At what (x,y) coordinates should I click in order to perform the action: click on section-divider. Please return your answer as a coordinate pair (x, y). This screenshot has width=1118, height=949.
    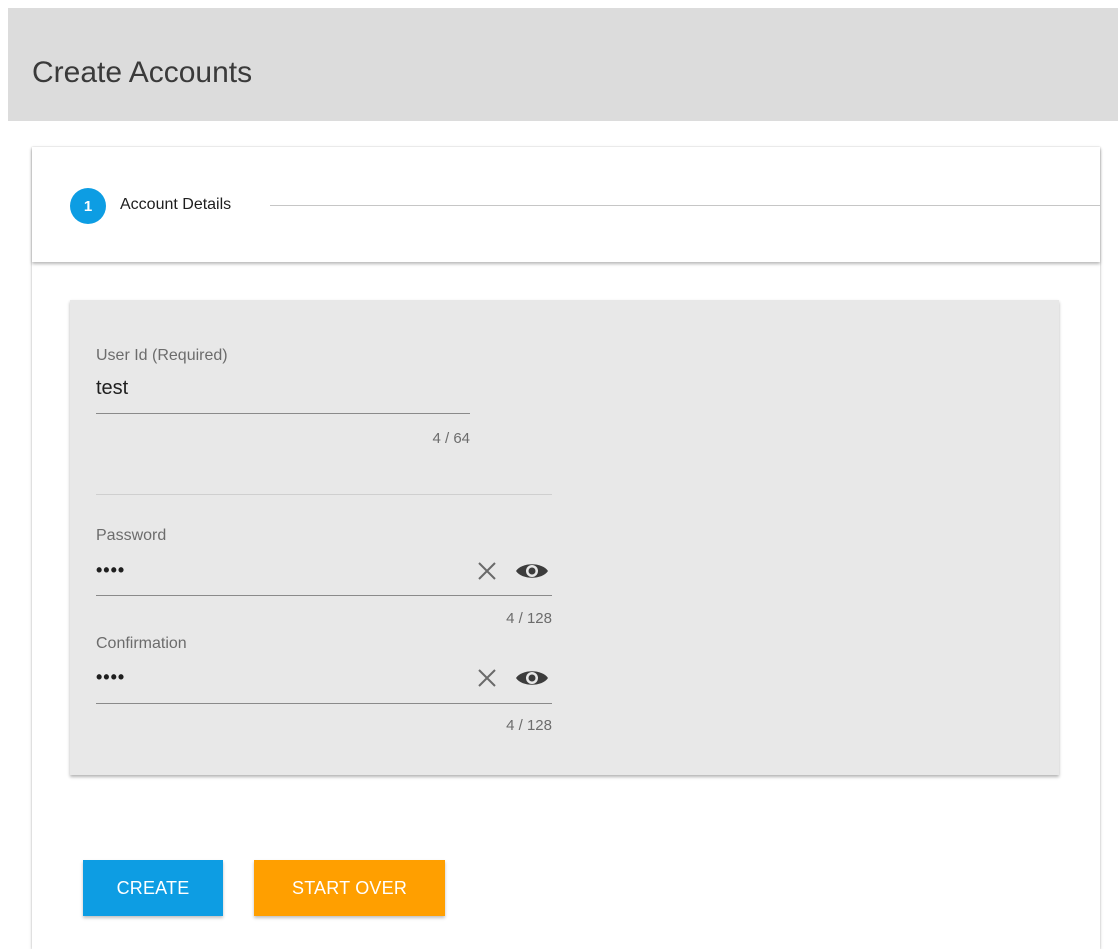
    Looking at the image, I should click on (324, 494).